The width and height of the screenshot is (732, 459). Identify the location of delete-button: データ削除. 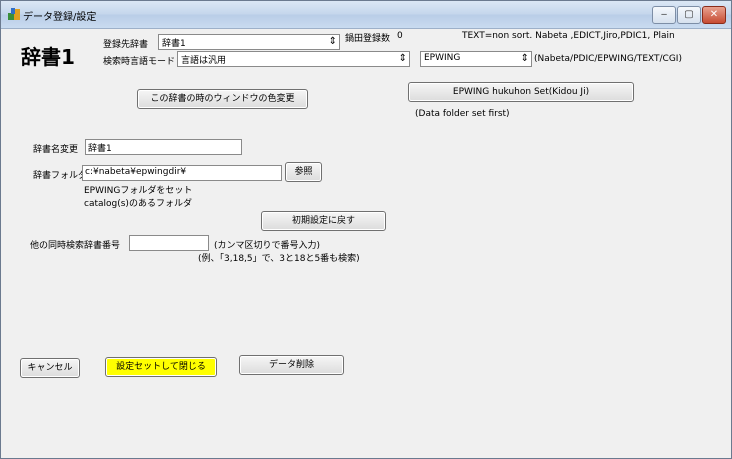
(291, 365).